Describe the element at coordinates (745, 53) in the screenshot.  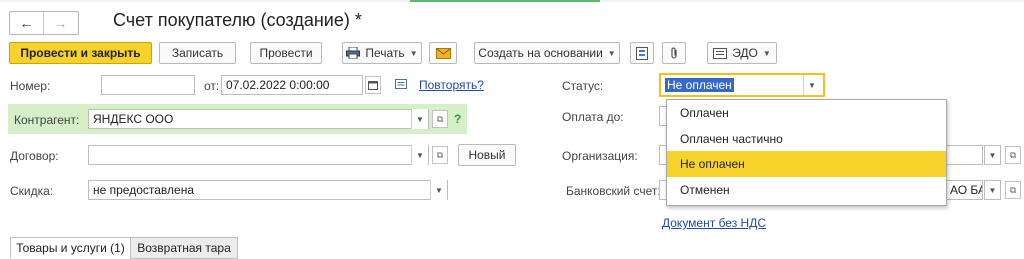
I see `edo-label: ЭДО` at that location.